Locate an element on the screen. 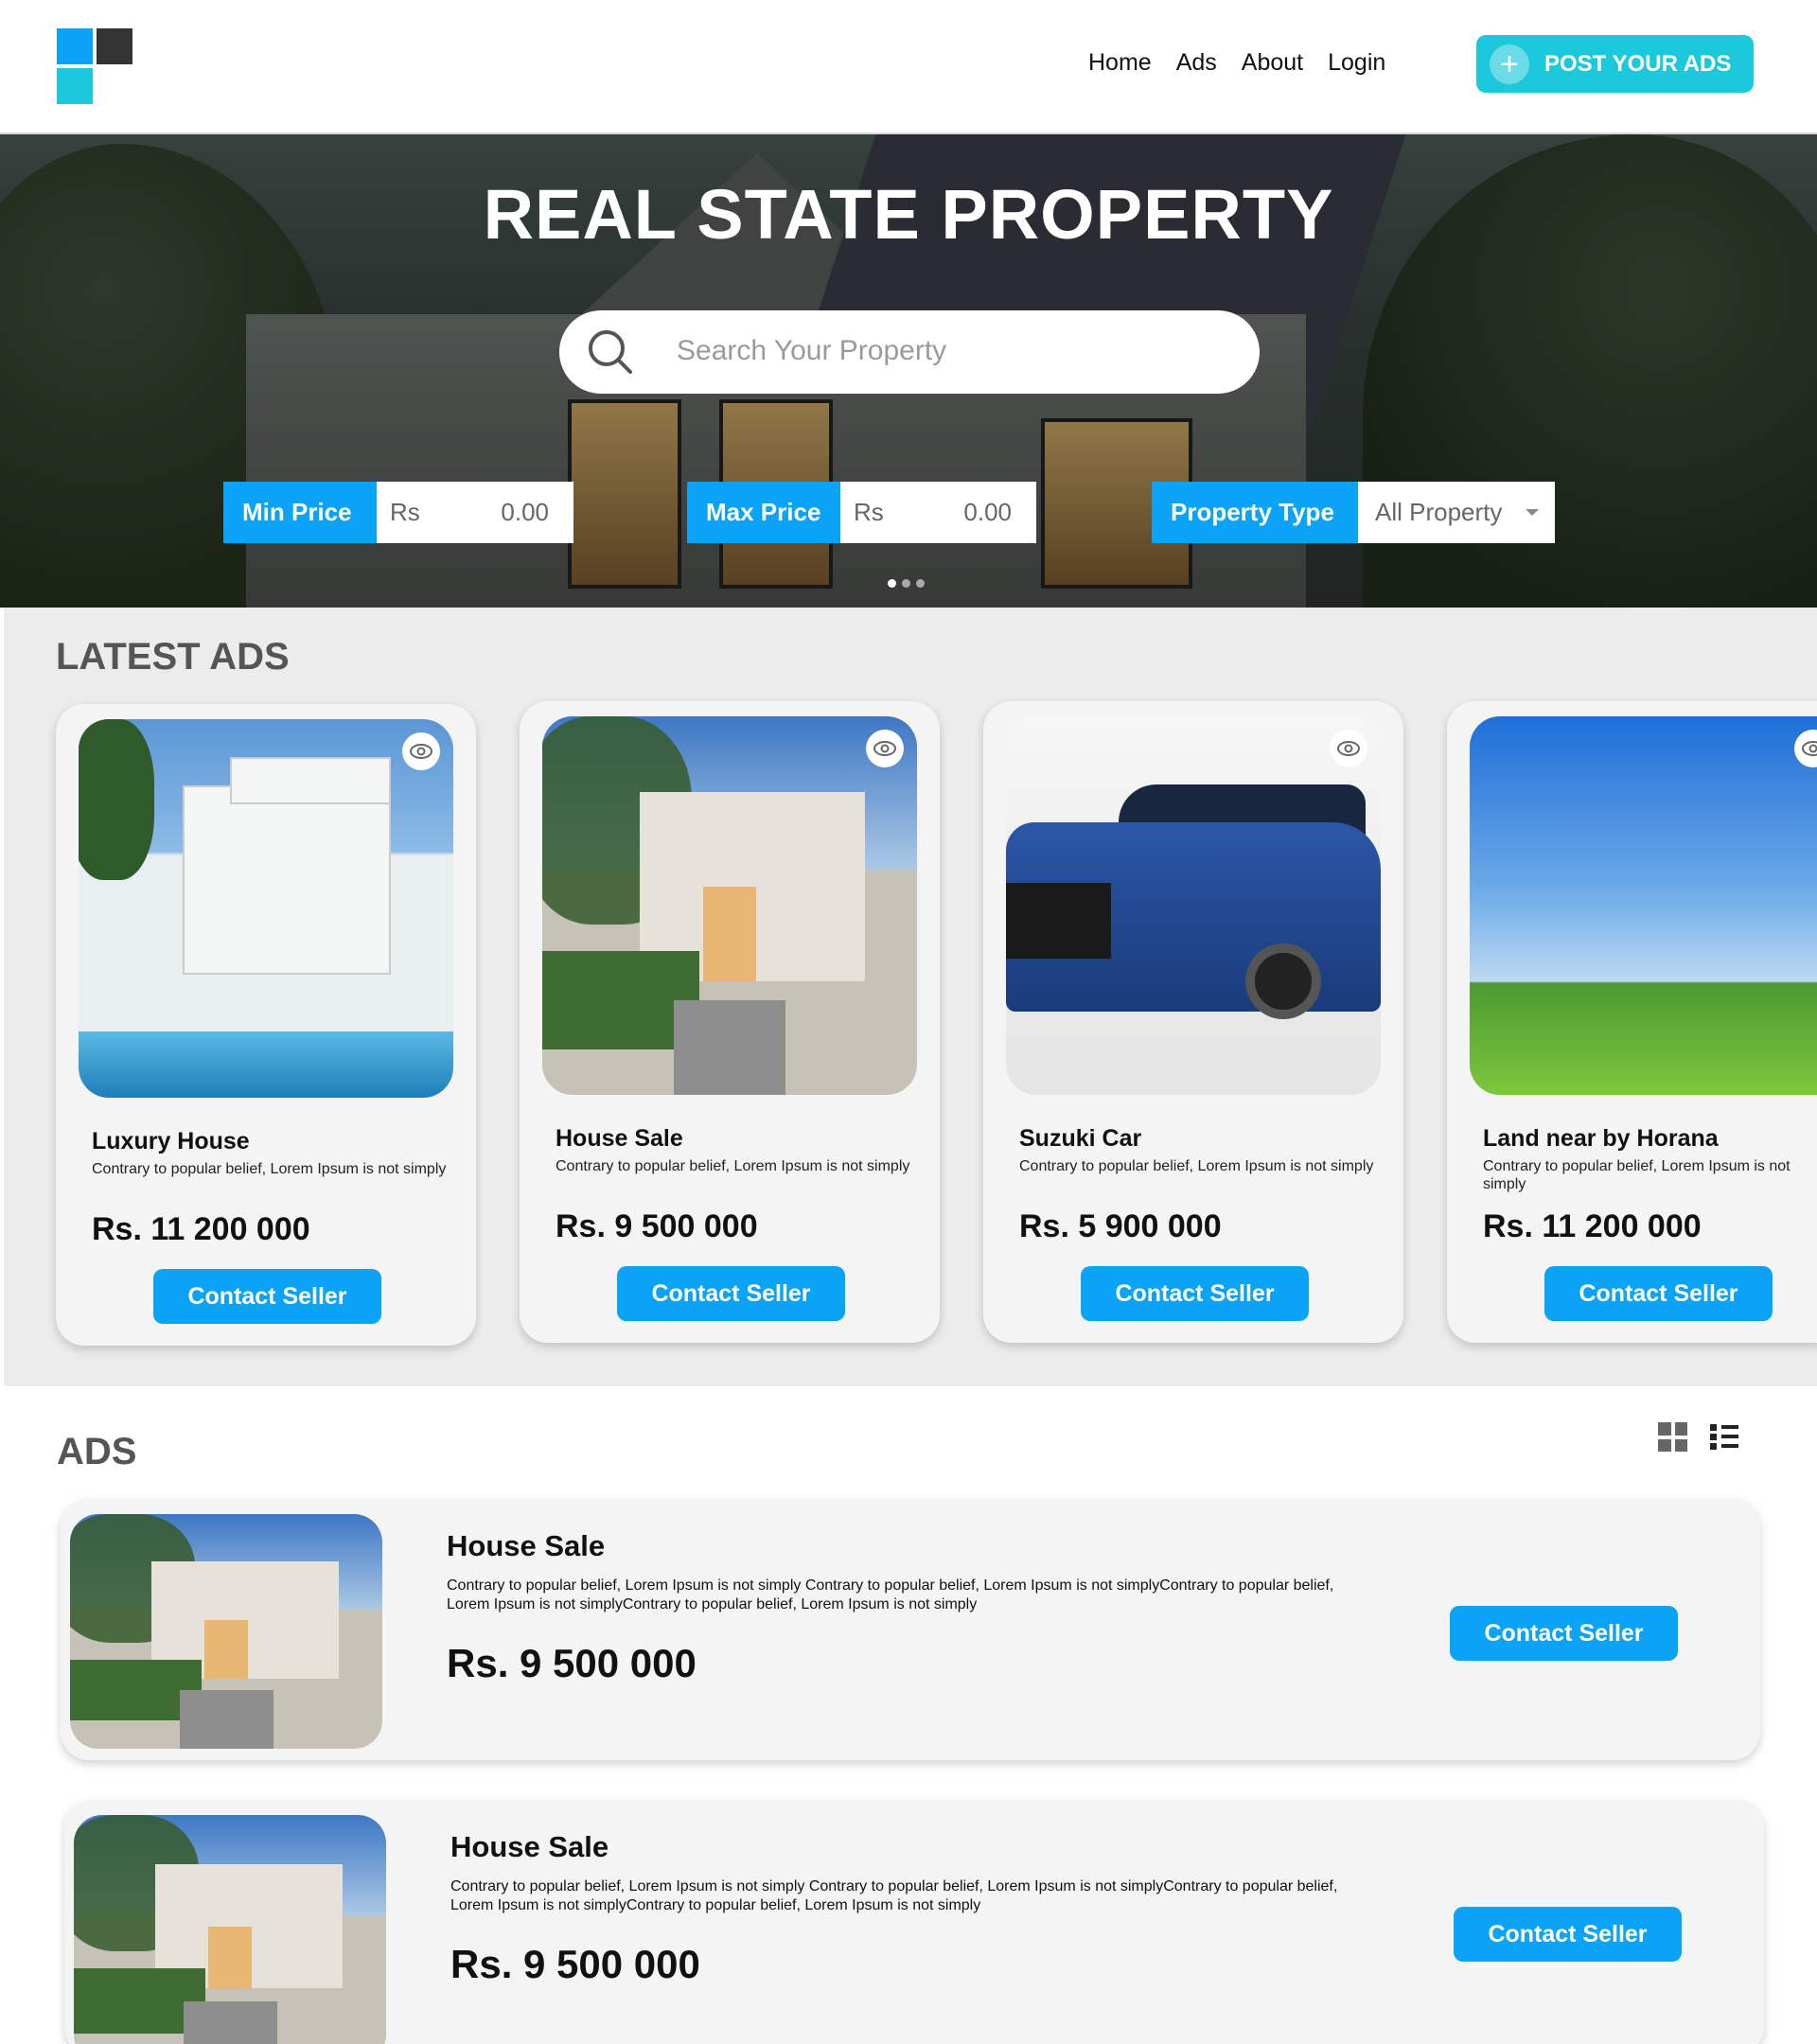 Image resolution: width=1817 pixels, height=2044 pixels. post-ads-label: POST YOUR ADS is located at coordinates (1638, 63).